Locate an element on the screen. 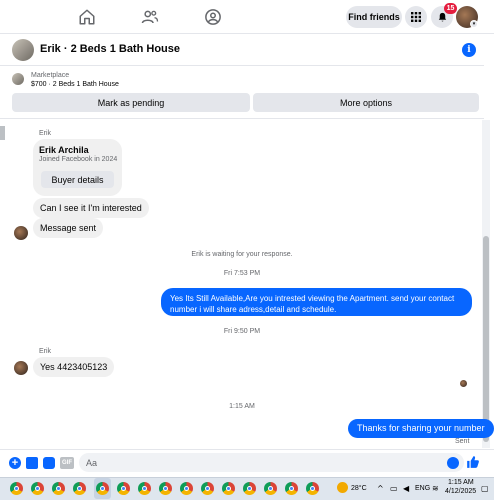  speaker-icon: ◀ is located at coordinates (406, 488).